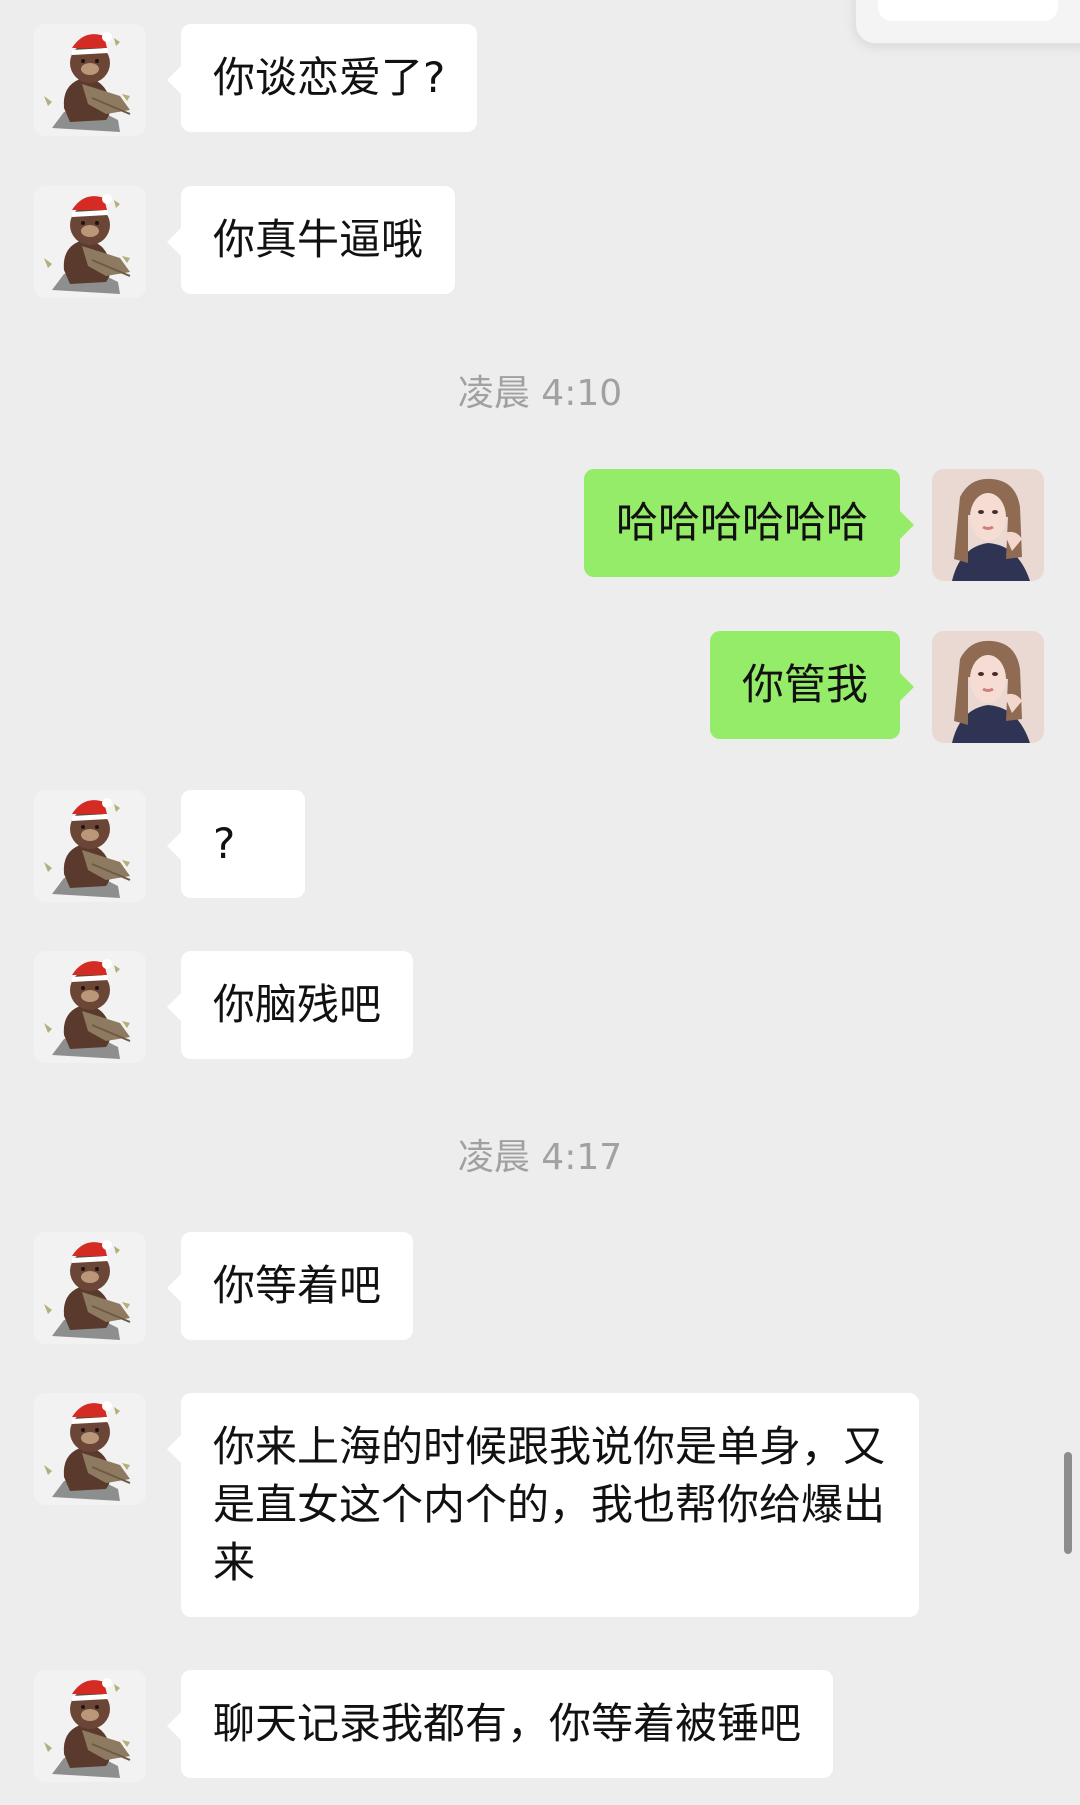 The height and width of the screenshot is (1805, 1080). What do you see at coordinates (290, 1286) in the screenshot?
I see `incoming-message-bubble: 你等着吧` at bounding box center [290, 1286].